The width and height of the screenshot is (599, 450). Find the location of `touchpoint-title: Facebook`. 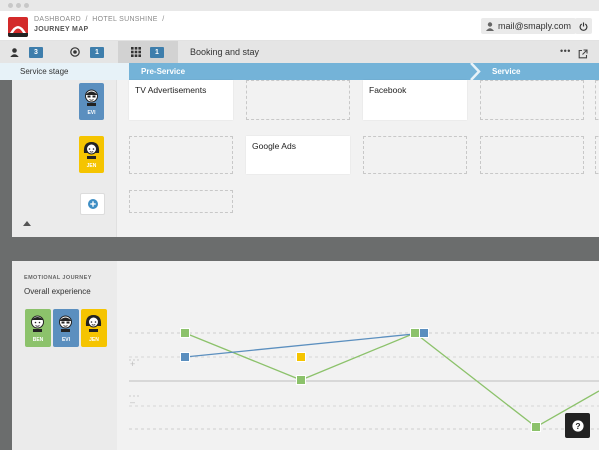

touchpoint-title: Facebook is located at coordinates (388, 90).